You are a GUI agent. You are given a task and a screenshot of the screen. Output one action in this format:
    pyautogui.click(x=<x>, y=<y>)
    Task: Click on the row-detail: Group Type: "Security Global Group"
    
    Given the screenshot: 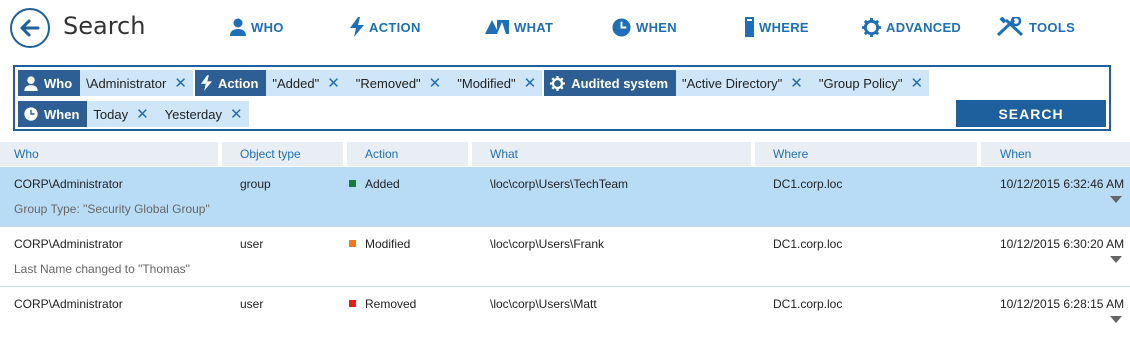 What is the action you would take?
    pyautogui.click(x=112, y=209)
    